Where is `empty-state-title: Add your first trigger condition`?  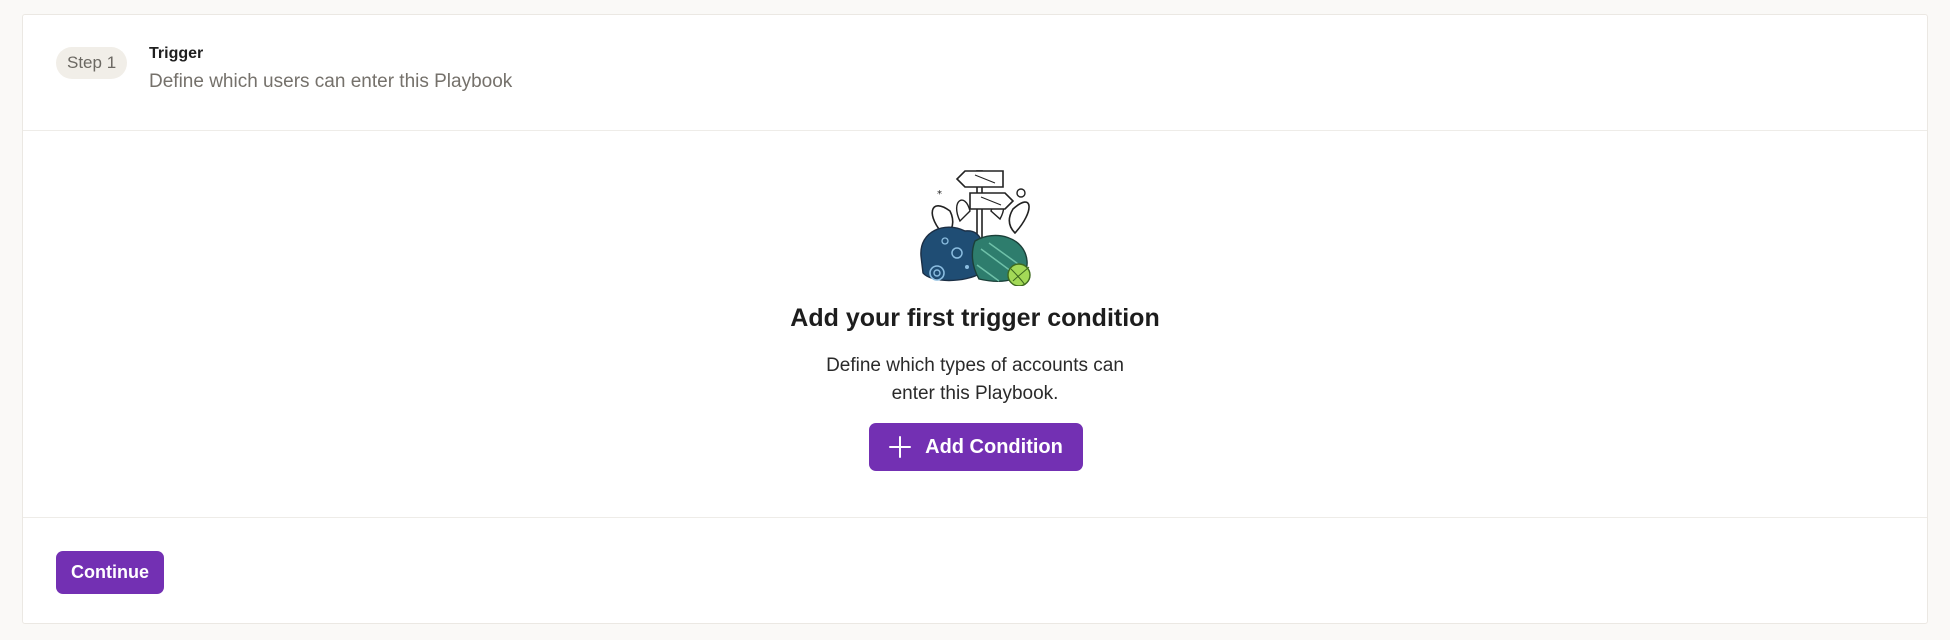 empty-state-title: Add your first trigger condition is located at coordinates (975, 318).